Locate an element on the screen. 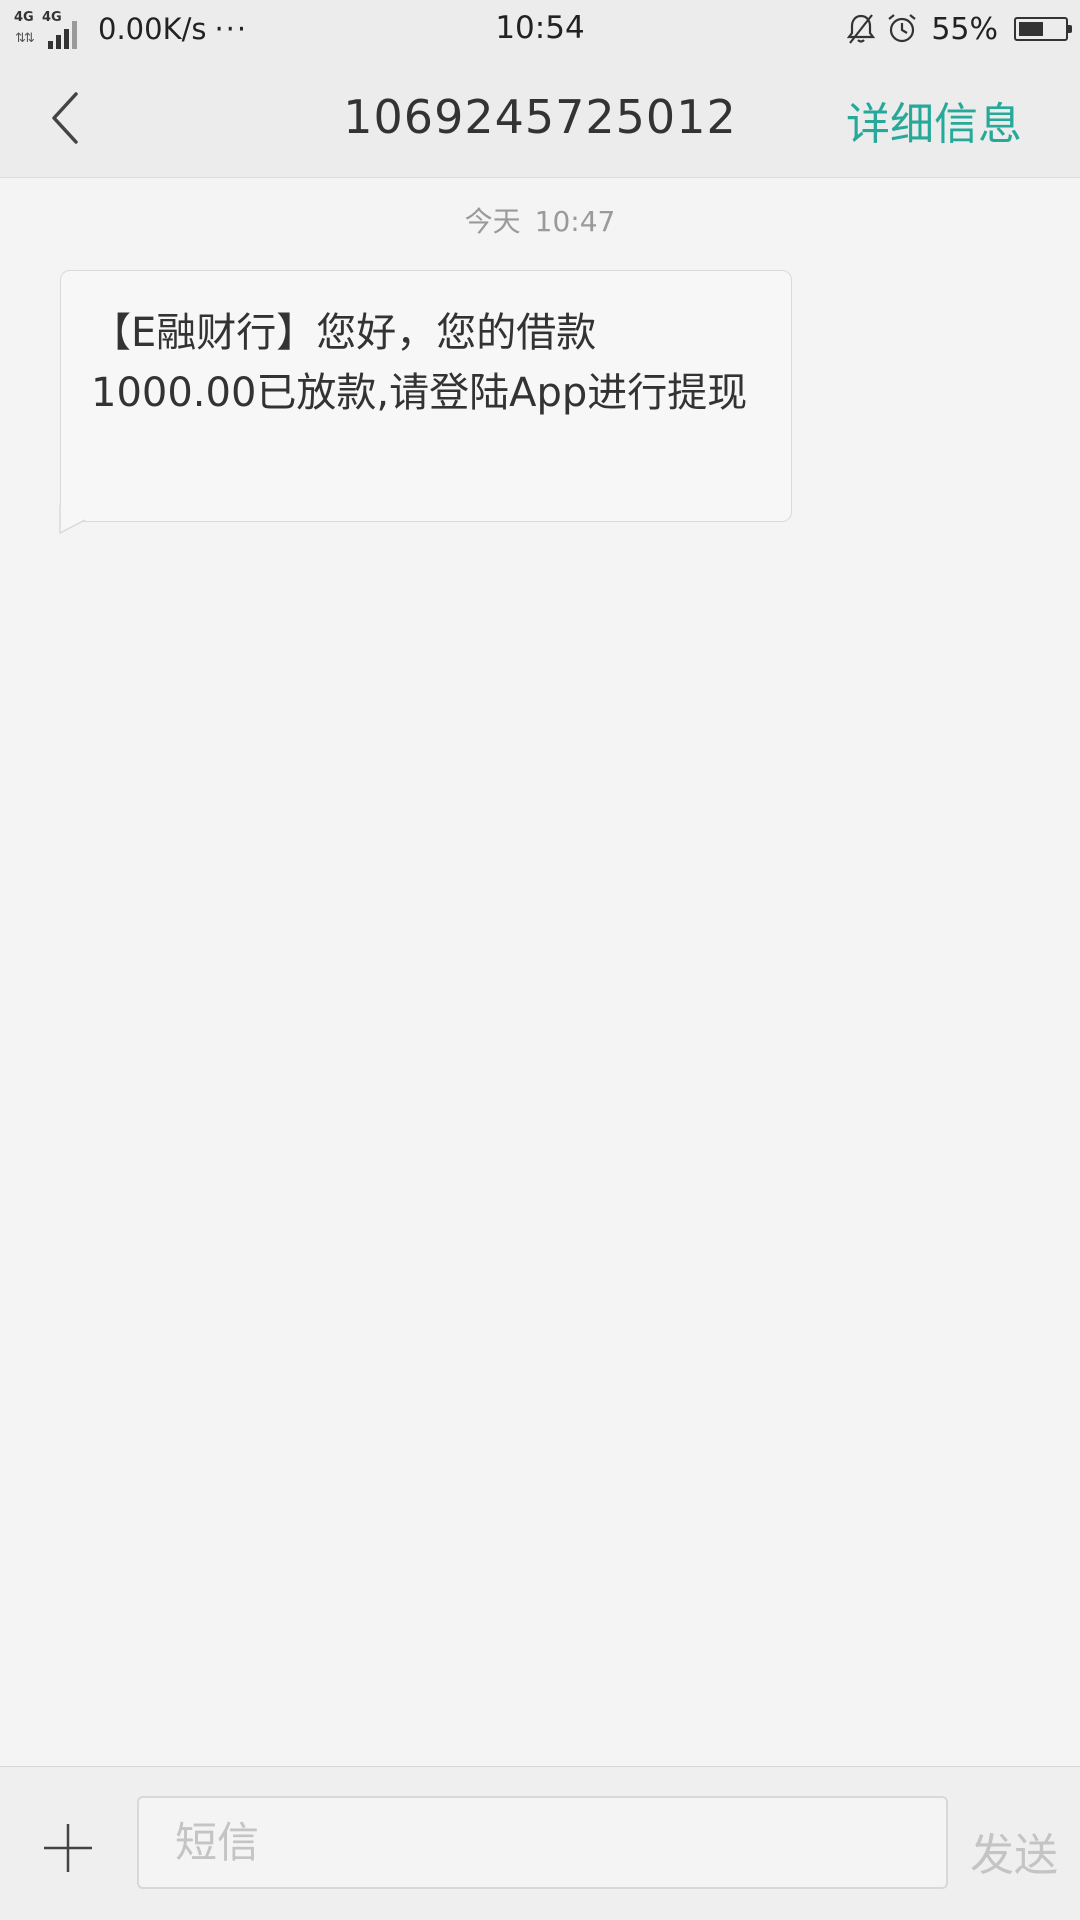 The image size is (1080, 1920). message-timestamp: 今天 10:47 is located at coordinates (540, 220).